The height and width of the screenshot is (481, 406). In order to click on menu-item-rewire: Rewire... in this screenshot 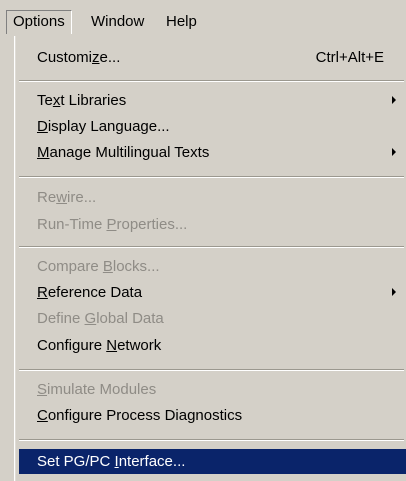, I will do `click(211, 197)`.